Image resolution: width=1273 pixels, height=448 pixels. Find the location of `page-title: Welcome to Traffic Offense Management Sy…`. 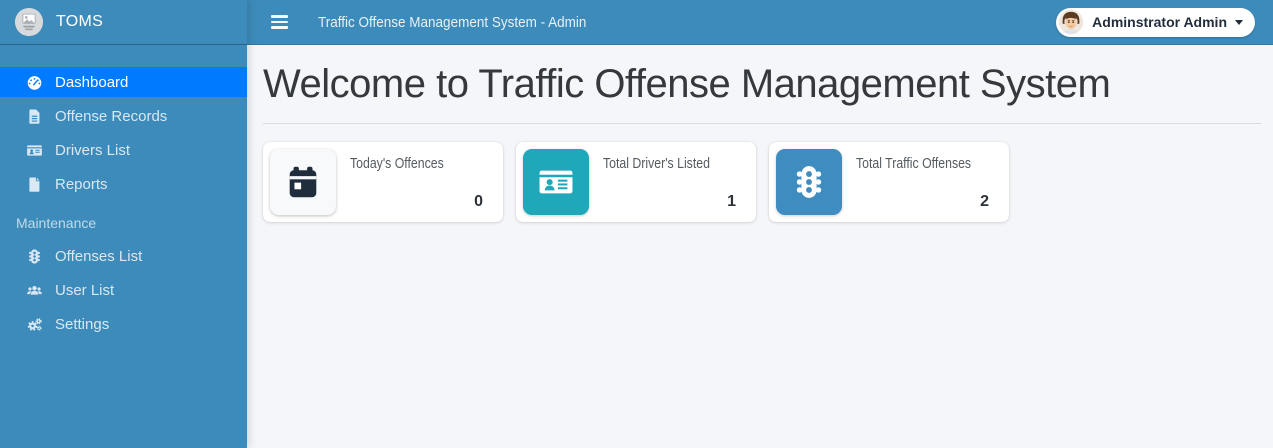

page-title: Welcome to Traffic Offense Management Sy… is located at coordinates (687, 84).